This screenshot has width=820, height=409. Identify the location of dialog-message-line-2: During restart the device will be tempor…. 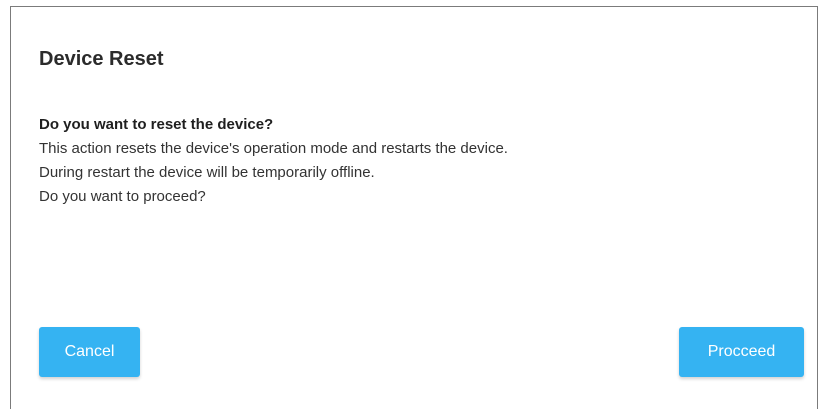
(207, 172).